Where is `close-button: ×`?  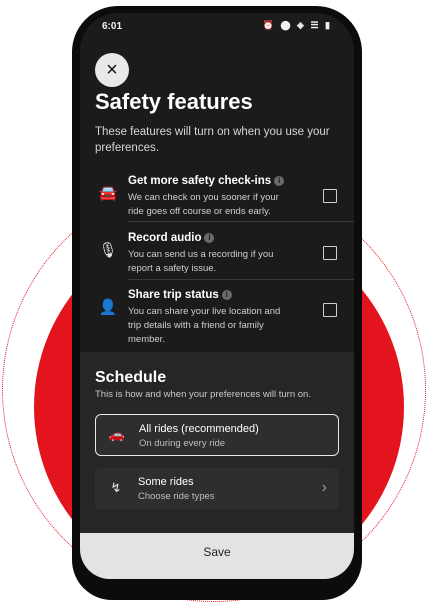
close-button: × is located at coordinates (112, 70).